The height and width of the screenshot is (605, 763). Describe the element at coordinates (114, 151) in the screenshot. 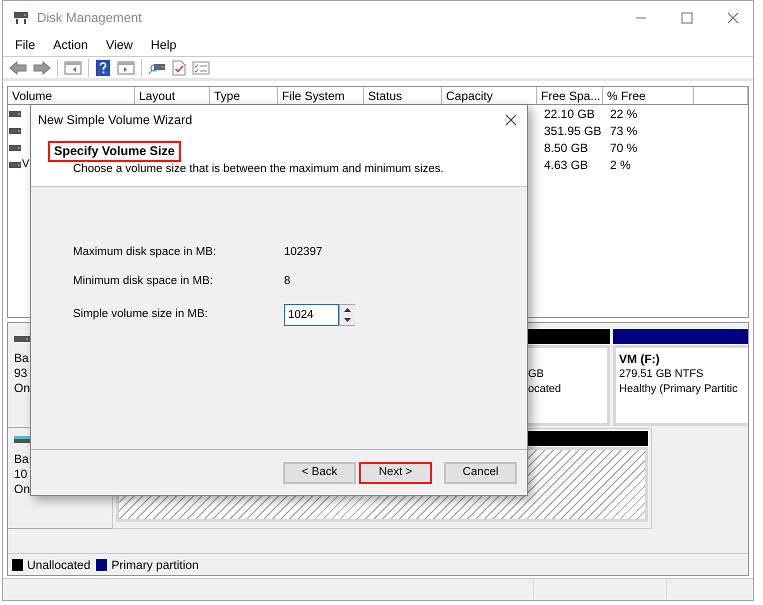

I see `step-heading: Specify Volume Size` at that location.